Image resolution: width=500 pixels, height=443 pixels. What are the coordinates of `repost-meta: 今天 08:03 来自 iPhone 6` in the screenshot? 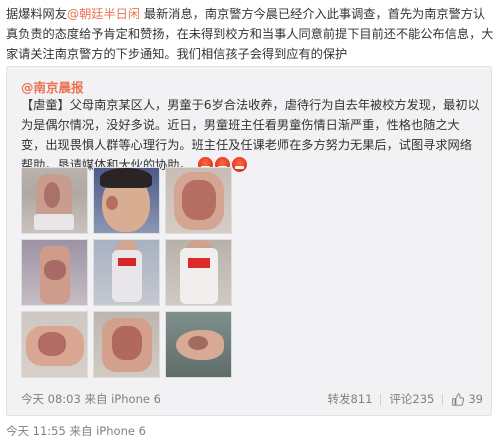 It's located at (91, 399).